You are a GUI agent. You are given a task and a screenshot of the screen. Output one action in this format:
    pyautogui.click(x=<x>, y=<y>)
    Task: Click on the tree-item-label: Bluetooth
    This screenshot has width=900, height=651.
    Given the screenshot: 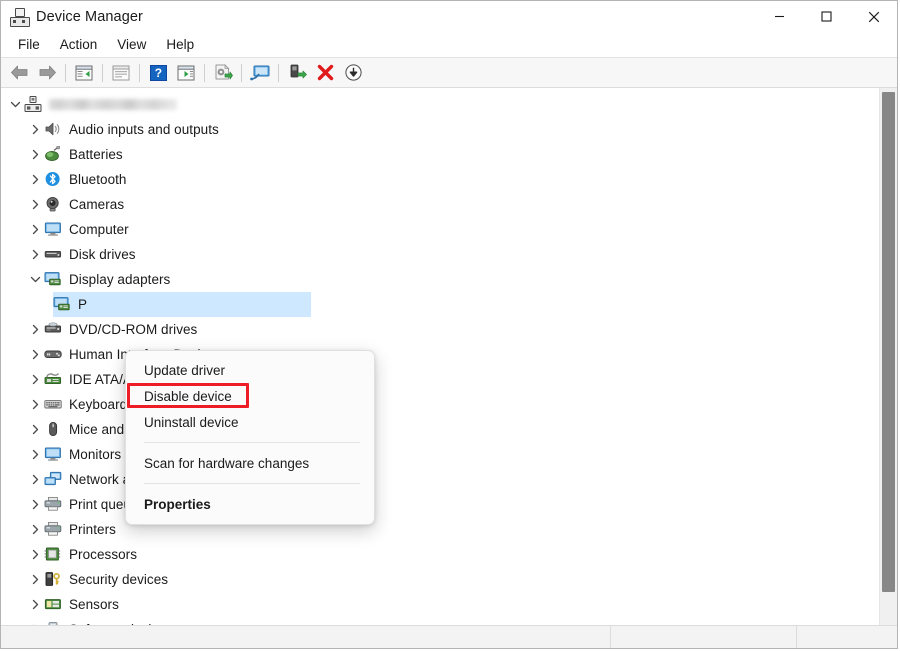 What is the action you would take?
    pyautogui.click(x=98, y=179)
    